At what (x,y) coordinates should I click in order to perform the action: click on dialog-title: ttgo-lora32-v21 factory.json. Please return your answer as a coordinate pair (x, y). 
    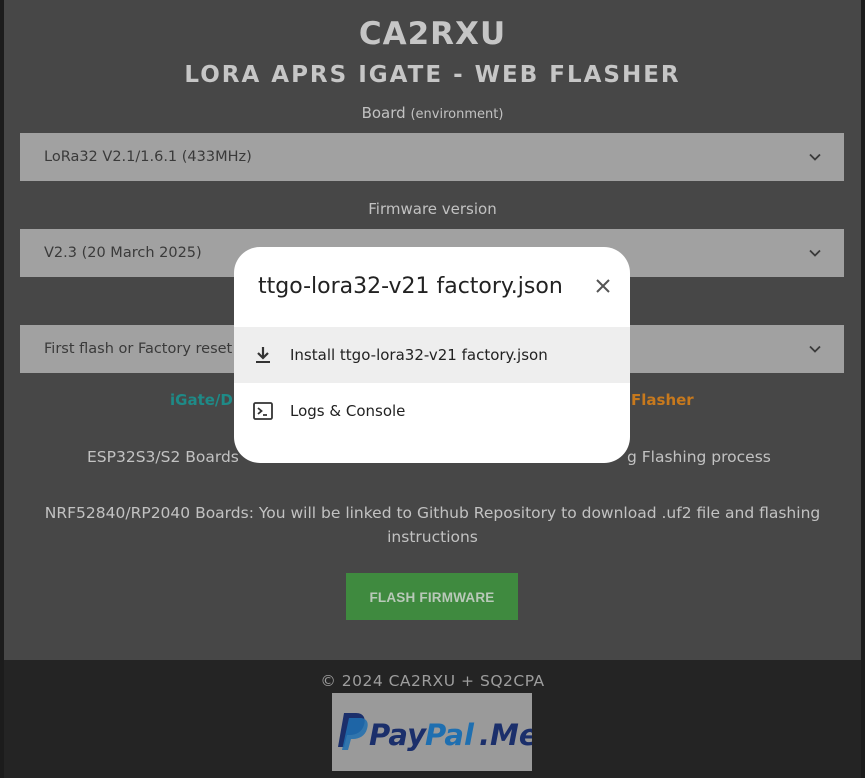
    Looking at the image, I should click on (410, 286).